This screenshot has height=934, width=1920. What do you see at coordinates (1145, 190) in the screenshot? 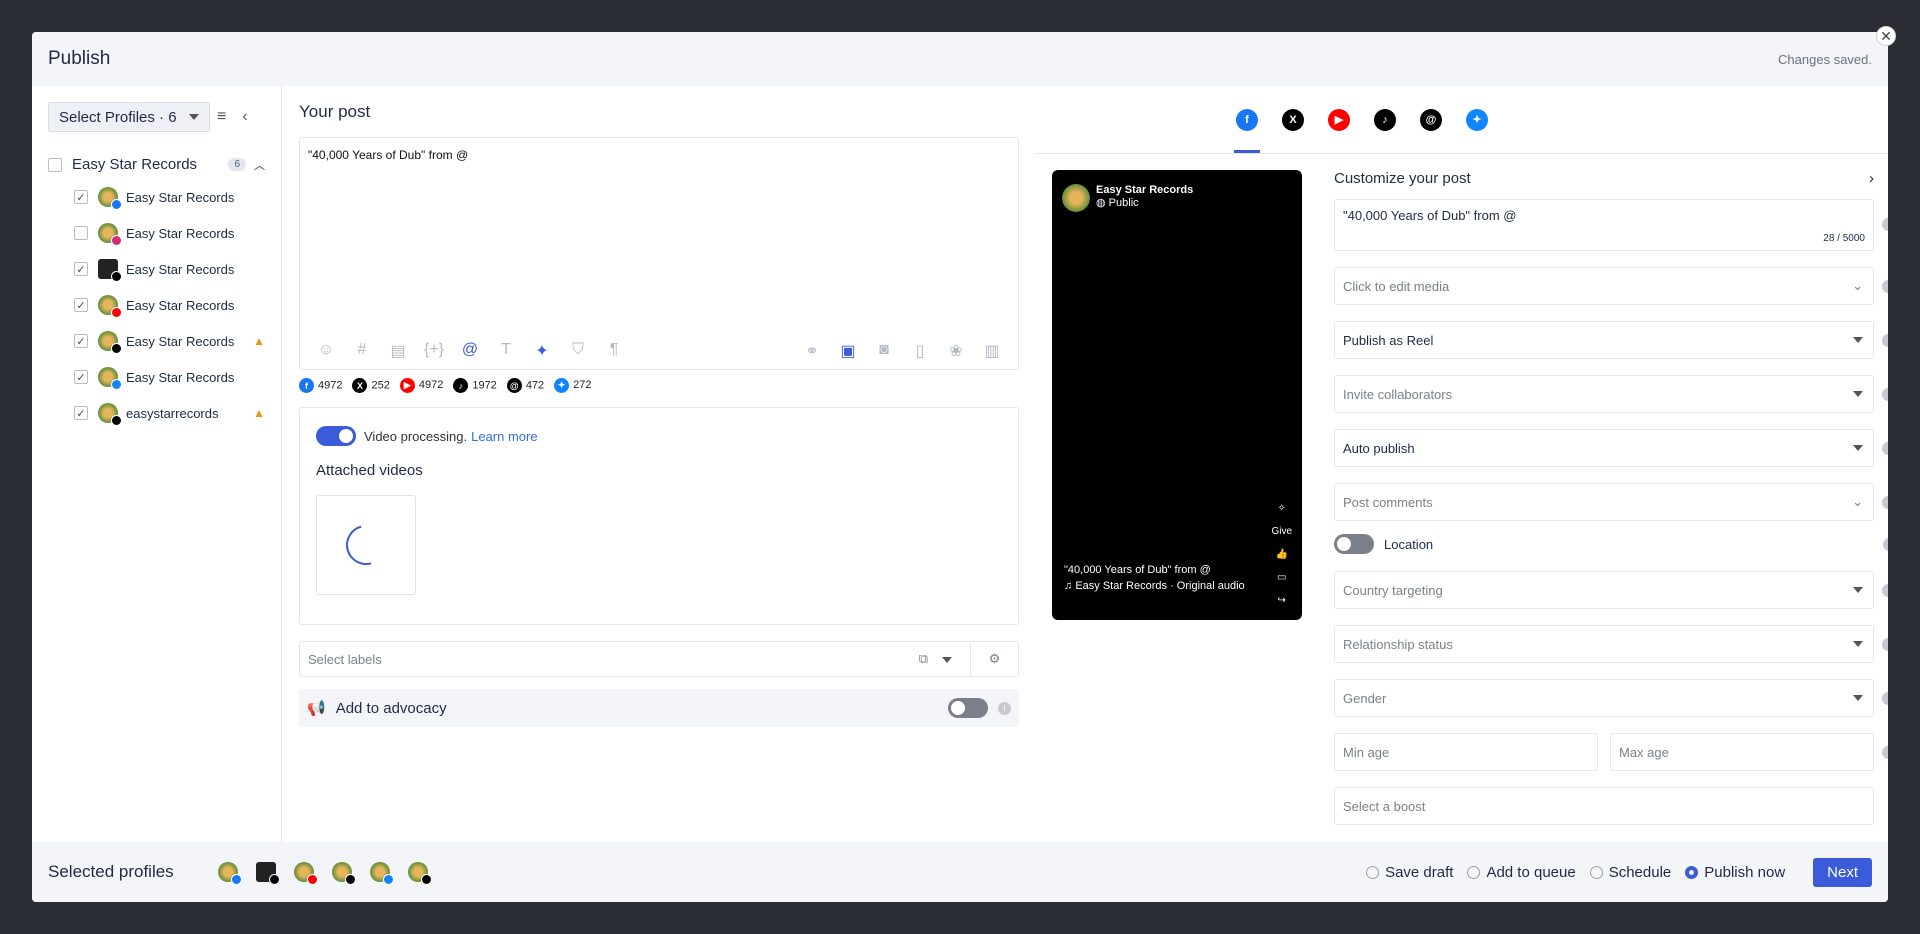
I see `preview-profile-name: Easy Star Records` at bounding box center [1145, 190].